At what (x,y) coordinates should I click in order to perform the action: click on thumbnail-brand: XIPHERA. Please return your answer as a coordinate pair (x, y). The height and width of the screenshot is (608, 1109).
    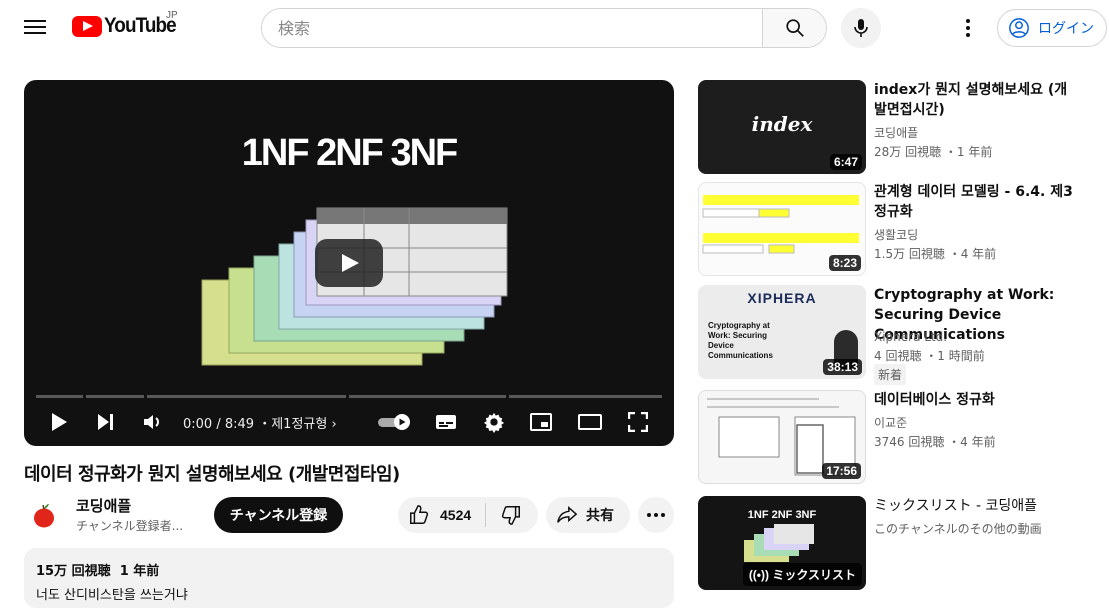
    Looking at the image, I should click on (782, 298).